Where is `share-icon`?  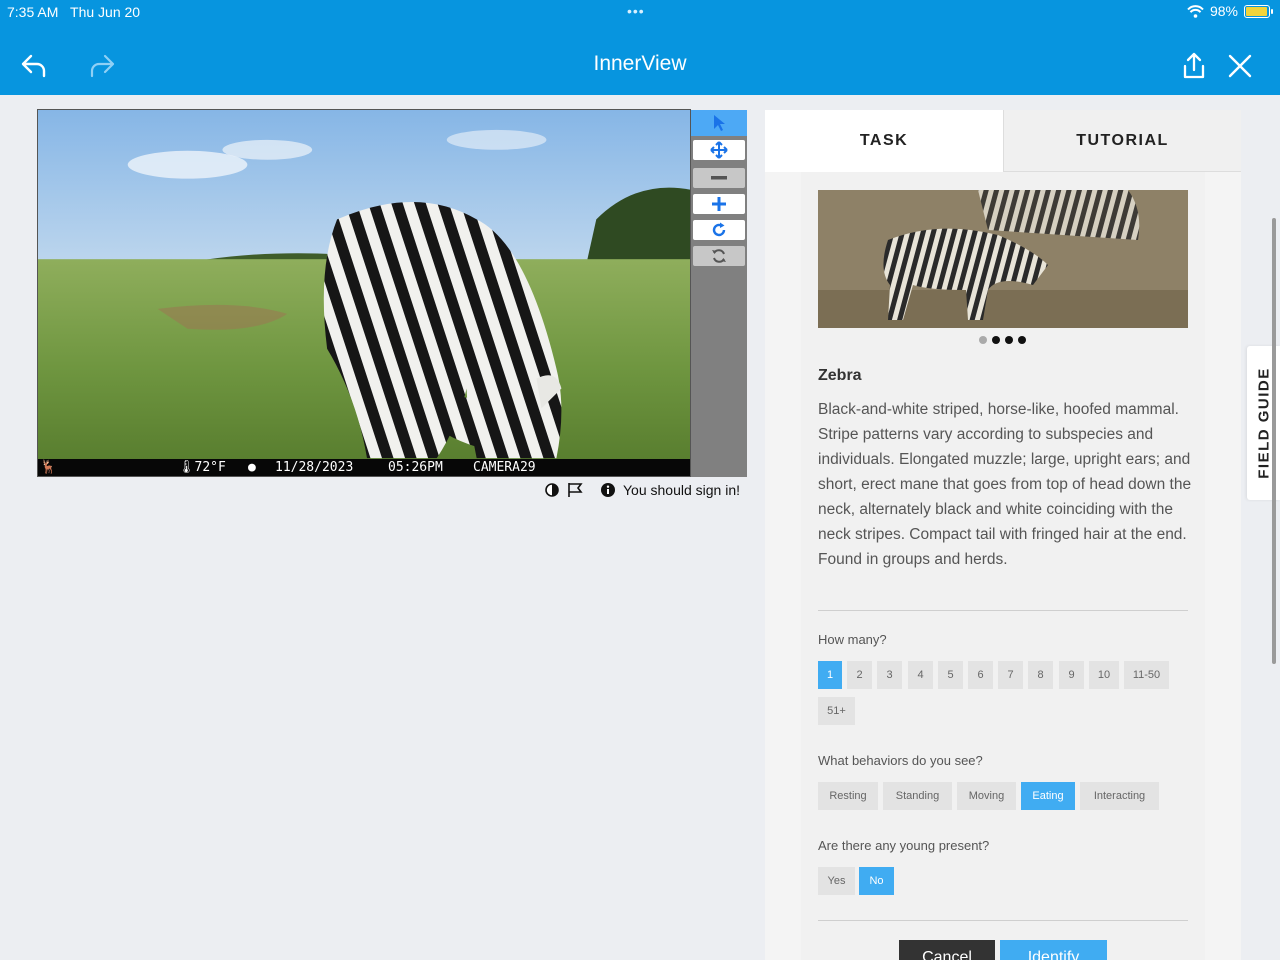 share-icon is located at coordinates (1194, 66).